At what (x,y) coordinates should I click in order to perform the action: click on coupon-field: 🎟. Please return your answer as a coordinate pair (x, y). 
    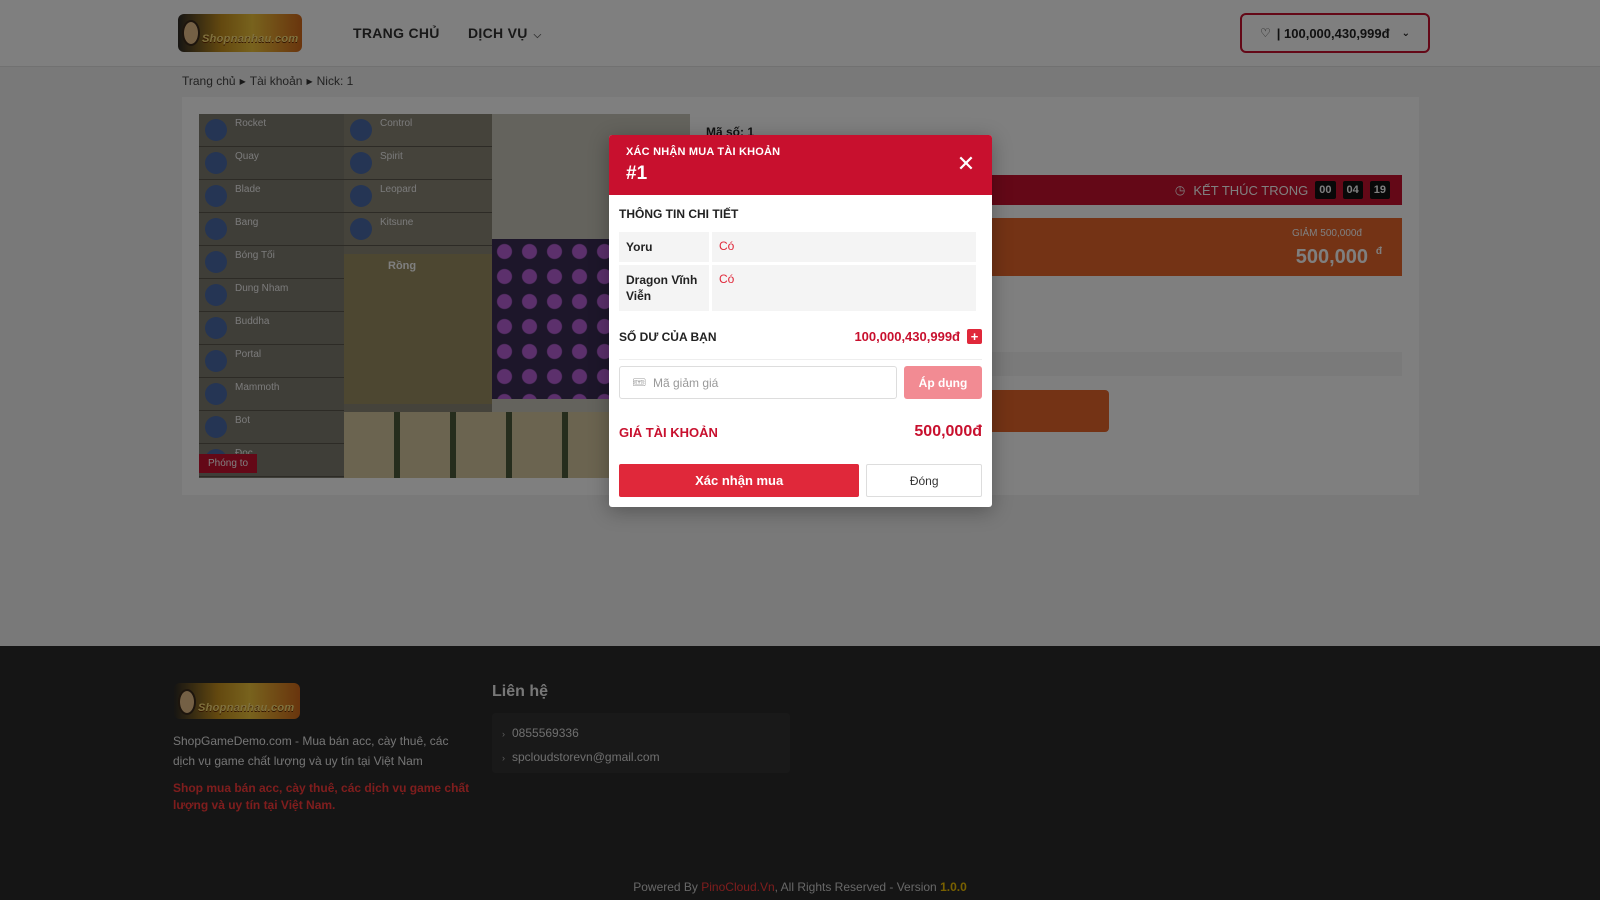
    Looking at the image, I should click on (758, 382).